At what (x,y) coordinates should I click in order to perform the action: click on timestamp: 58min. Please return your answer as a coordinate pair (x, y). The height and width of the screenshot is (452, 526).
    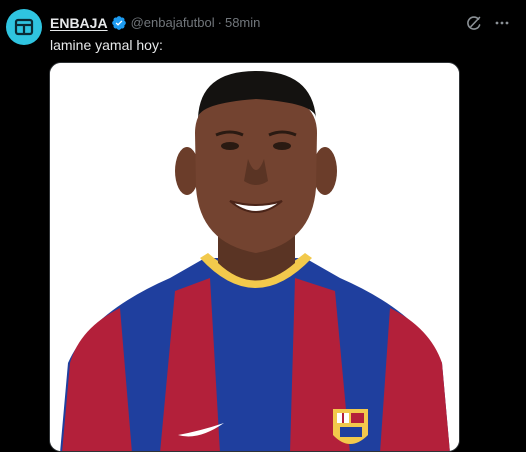
    Looking at the image, I should click on (242, 23).